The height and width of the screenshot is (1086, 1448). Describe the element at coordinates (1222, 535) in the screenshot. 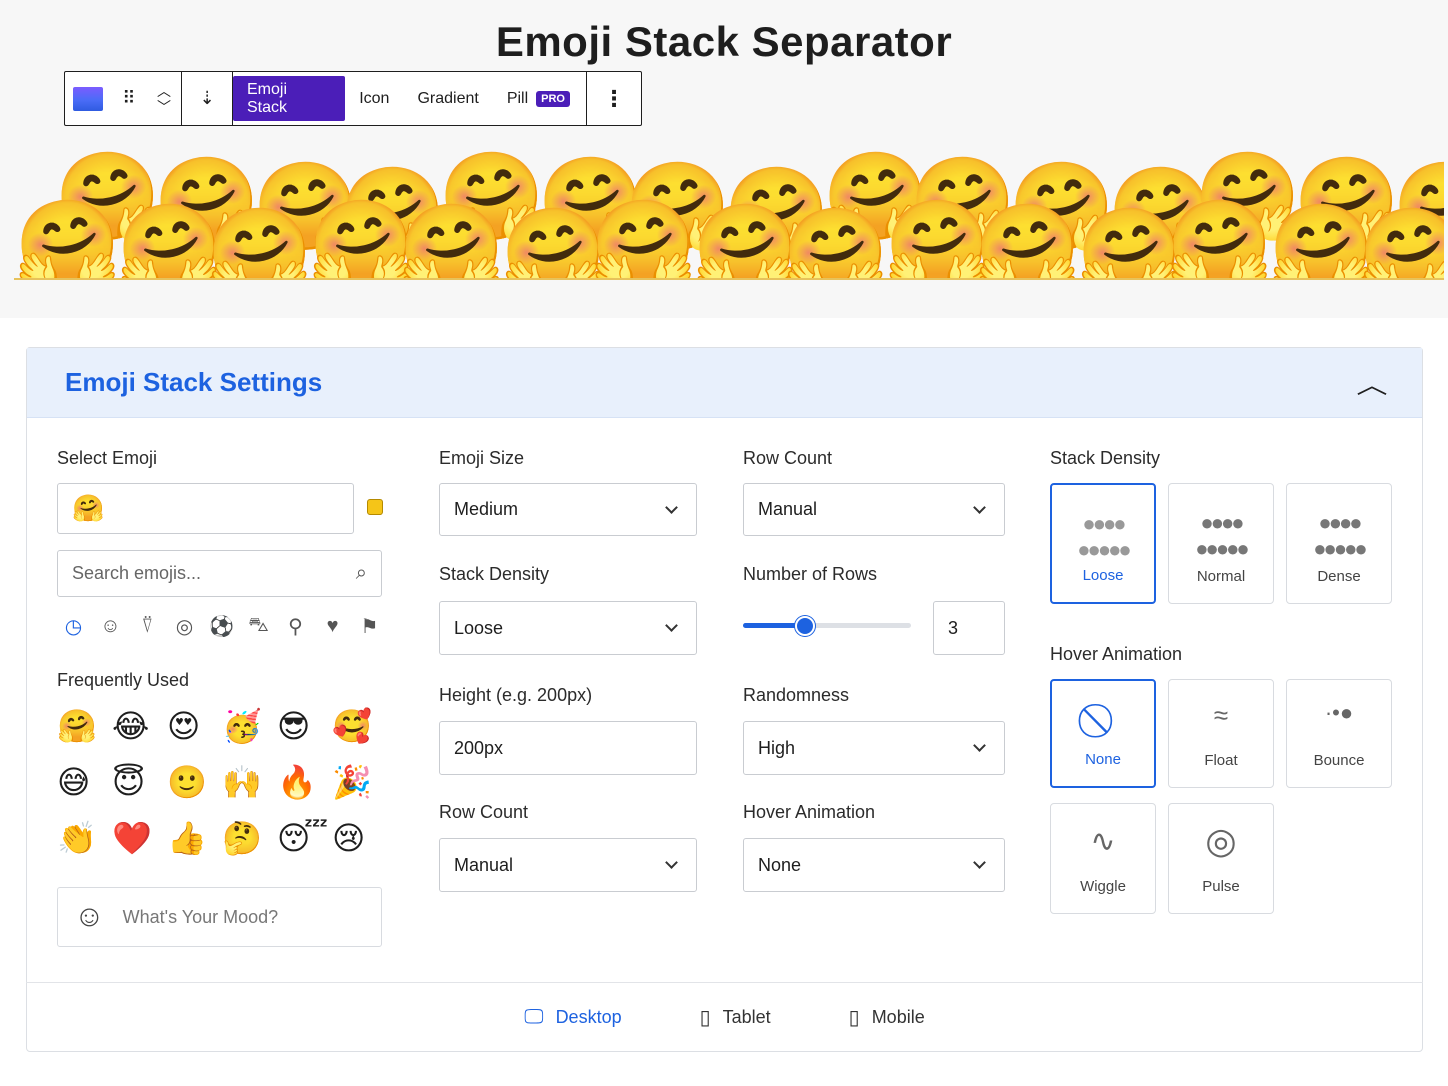

I see `normal-dots-icon: ●●●● ●●●●●` at that location.